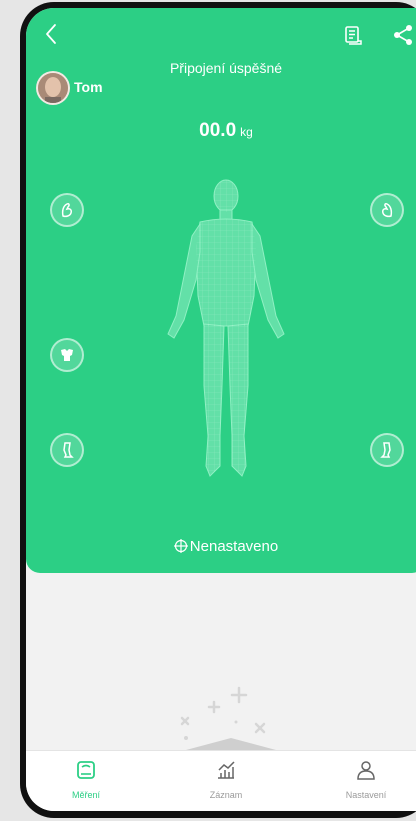  Describe the element at coordinates (226, 795) in the screenshot. I see `tab-label: Záznam` at that location.